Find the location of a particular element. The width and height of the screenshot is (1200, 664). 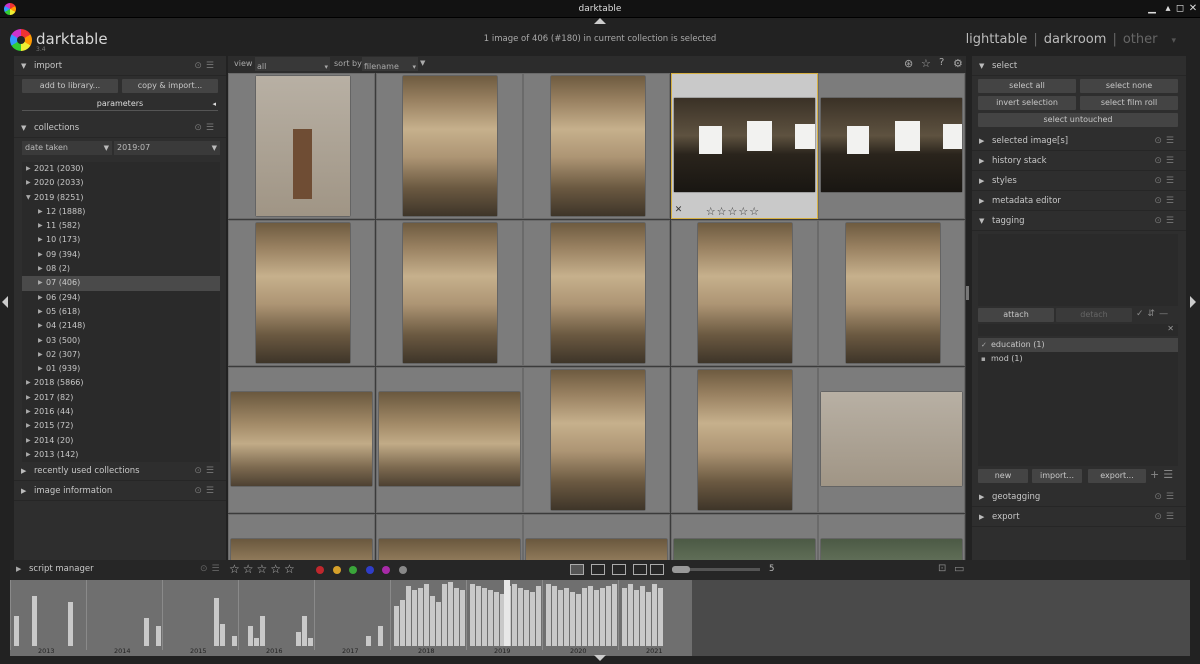

module-recent-header: ▶ recently used collections ⊙☰ is located at coordinates (120, 471).